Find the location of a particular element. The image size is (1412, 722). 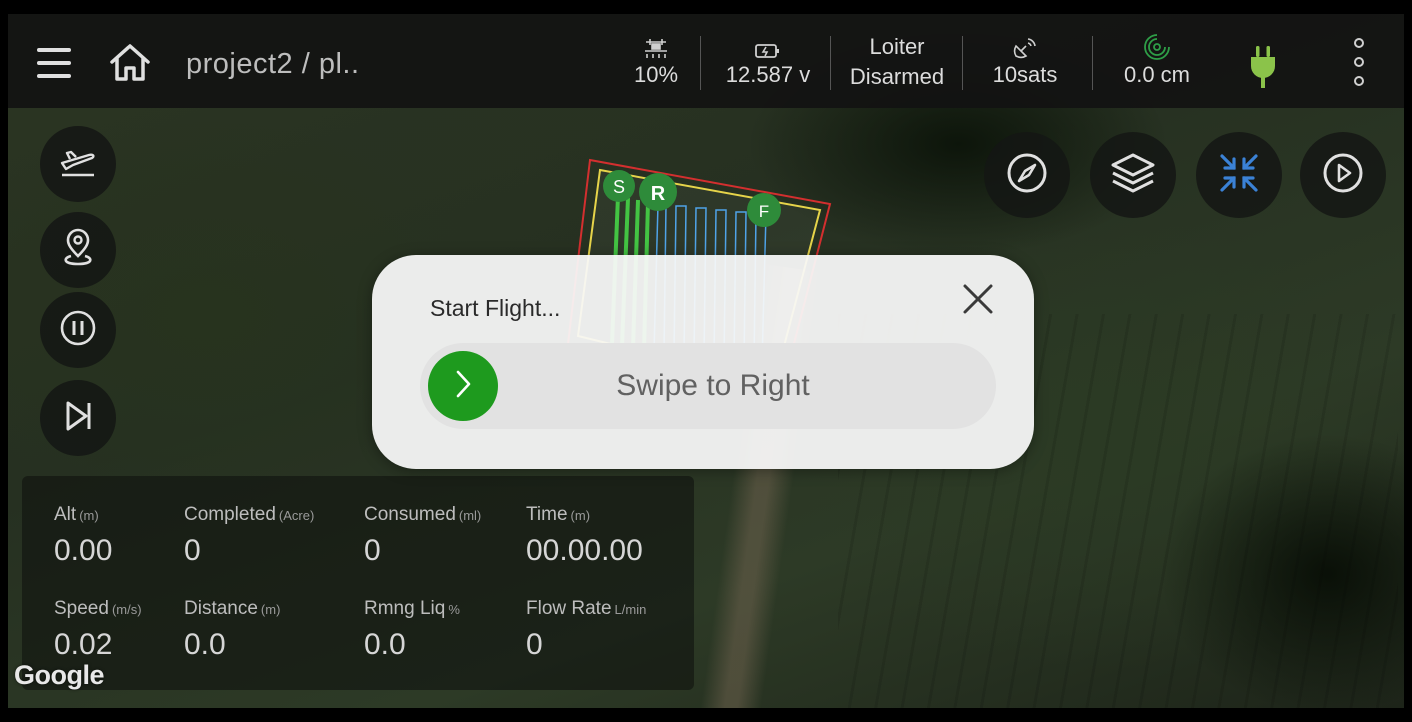

menu-icon is located at coordinates (54, 63).